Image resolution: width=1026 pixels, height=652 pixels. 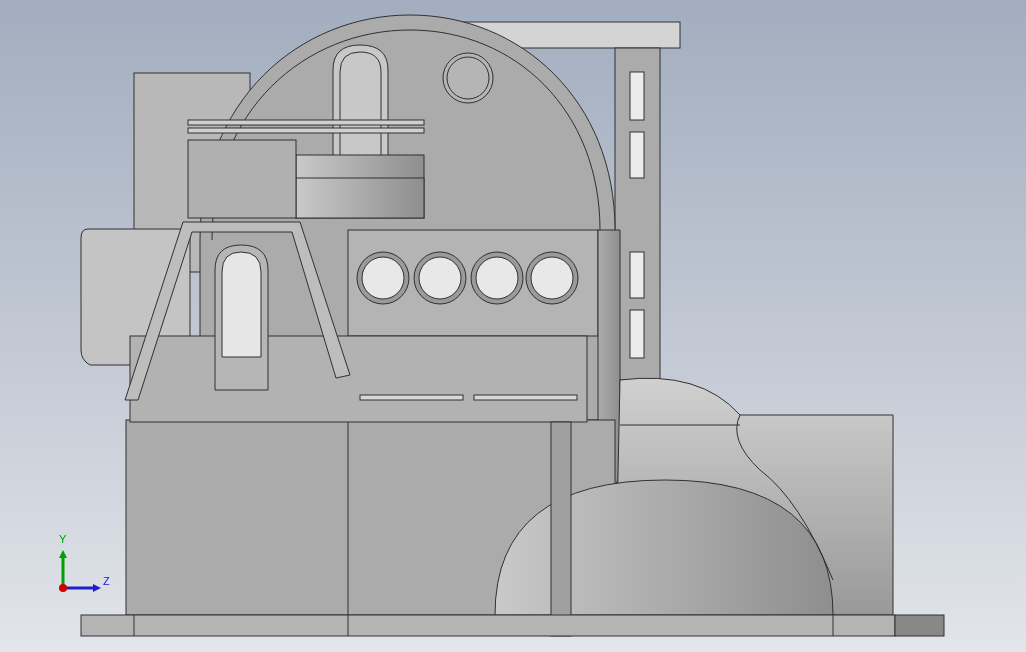 What do you see at coordinates (106, 581) in the screenshot?
I see `axis-label: Z` at bounding box center [106, 581].